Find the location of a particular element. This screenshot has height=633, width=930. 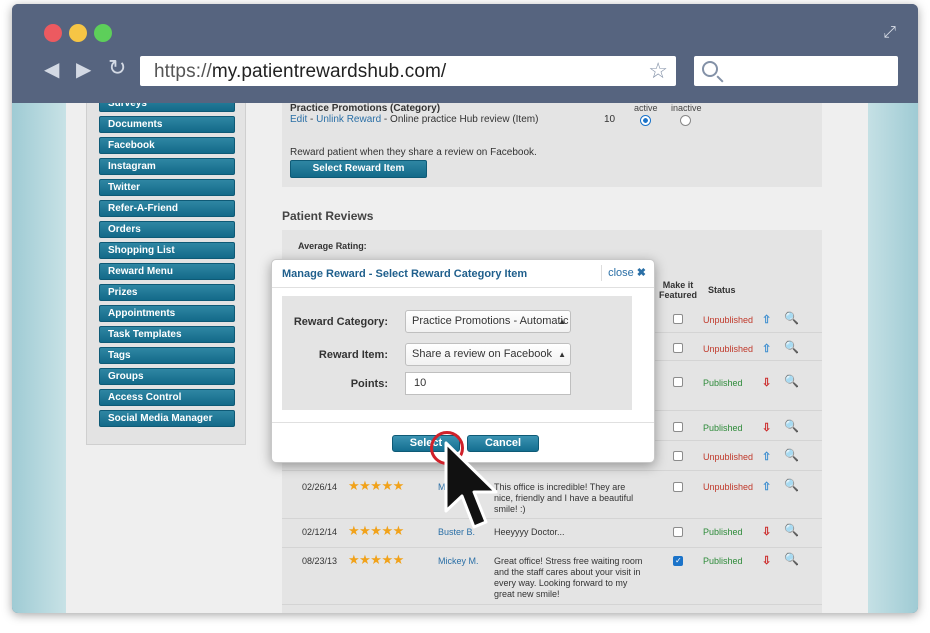

active-label: active is located at coordinates (646, 108).